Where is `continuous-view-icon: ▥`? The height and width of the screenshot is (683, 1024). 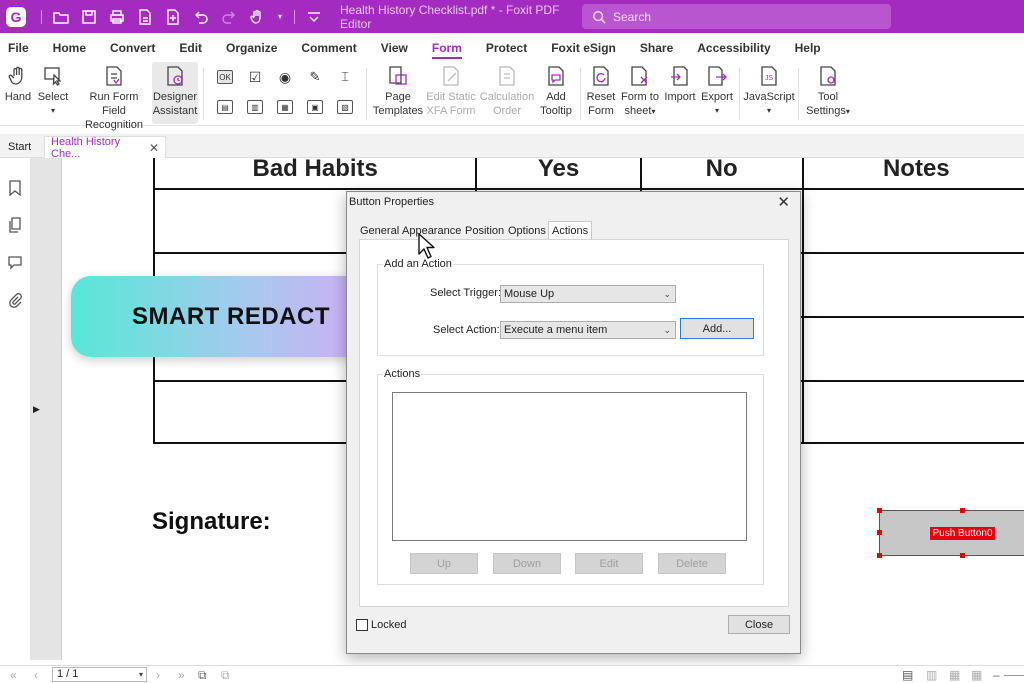
continuous-view-icon: ▥ is located at coordinates (931, 675).